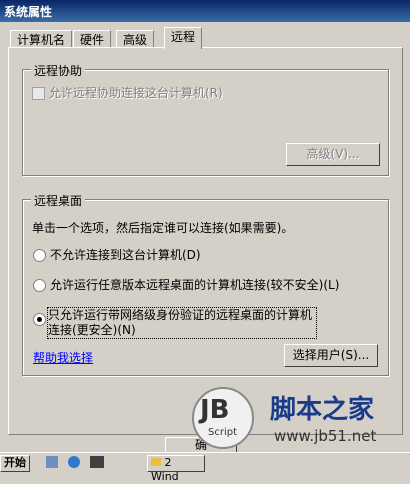  Describe the element at coordinates (325, 436) in the screenshot. I see `watermark-url: www.jb51.net` at that location.